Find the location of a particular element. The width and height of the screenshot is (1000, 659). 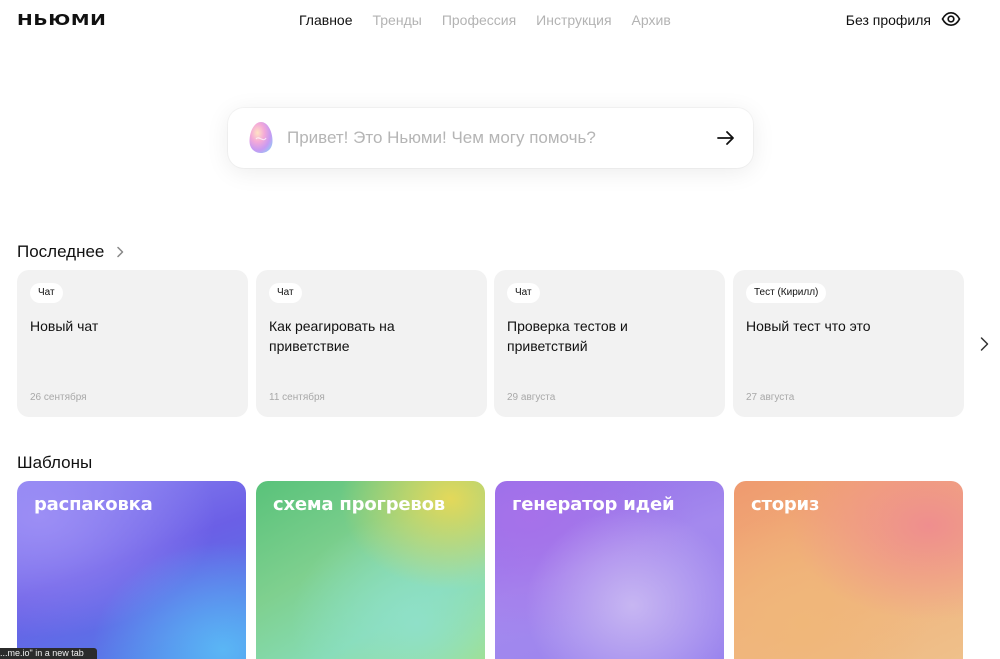

card-date: 29 августа is located at coordinates (531, 397).